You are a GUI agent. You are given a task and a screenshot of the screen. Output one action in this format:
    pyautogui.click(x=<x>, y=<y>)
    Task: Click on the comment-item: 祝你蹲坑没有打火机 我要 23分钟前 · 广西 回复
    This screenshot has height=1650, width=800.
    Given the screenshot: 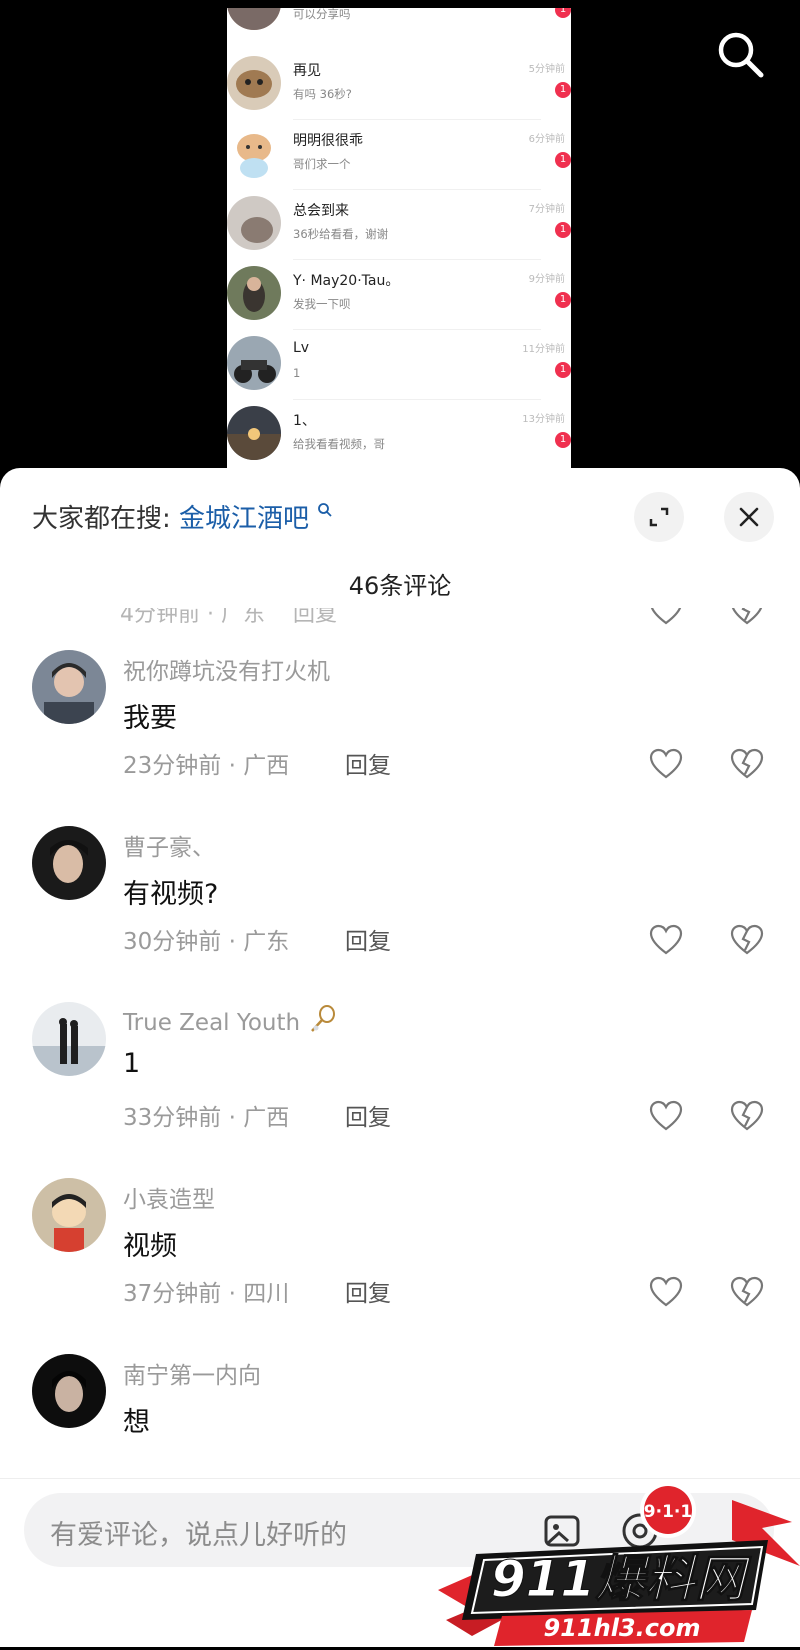 What is the action you would take?
    pyautogui.click(x=400, y=738)
    